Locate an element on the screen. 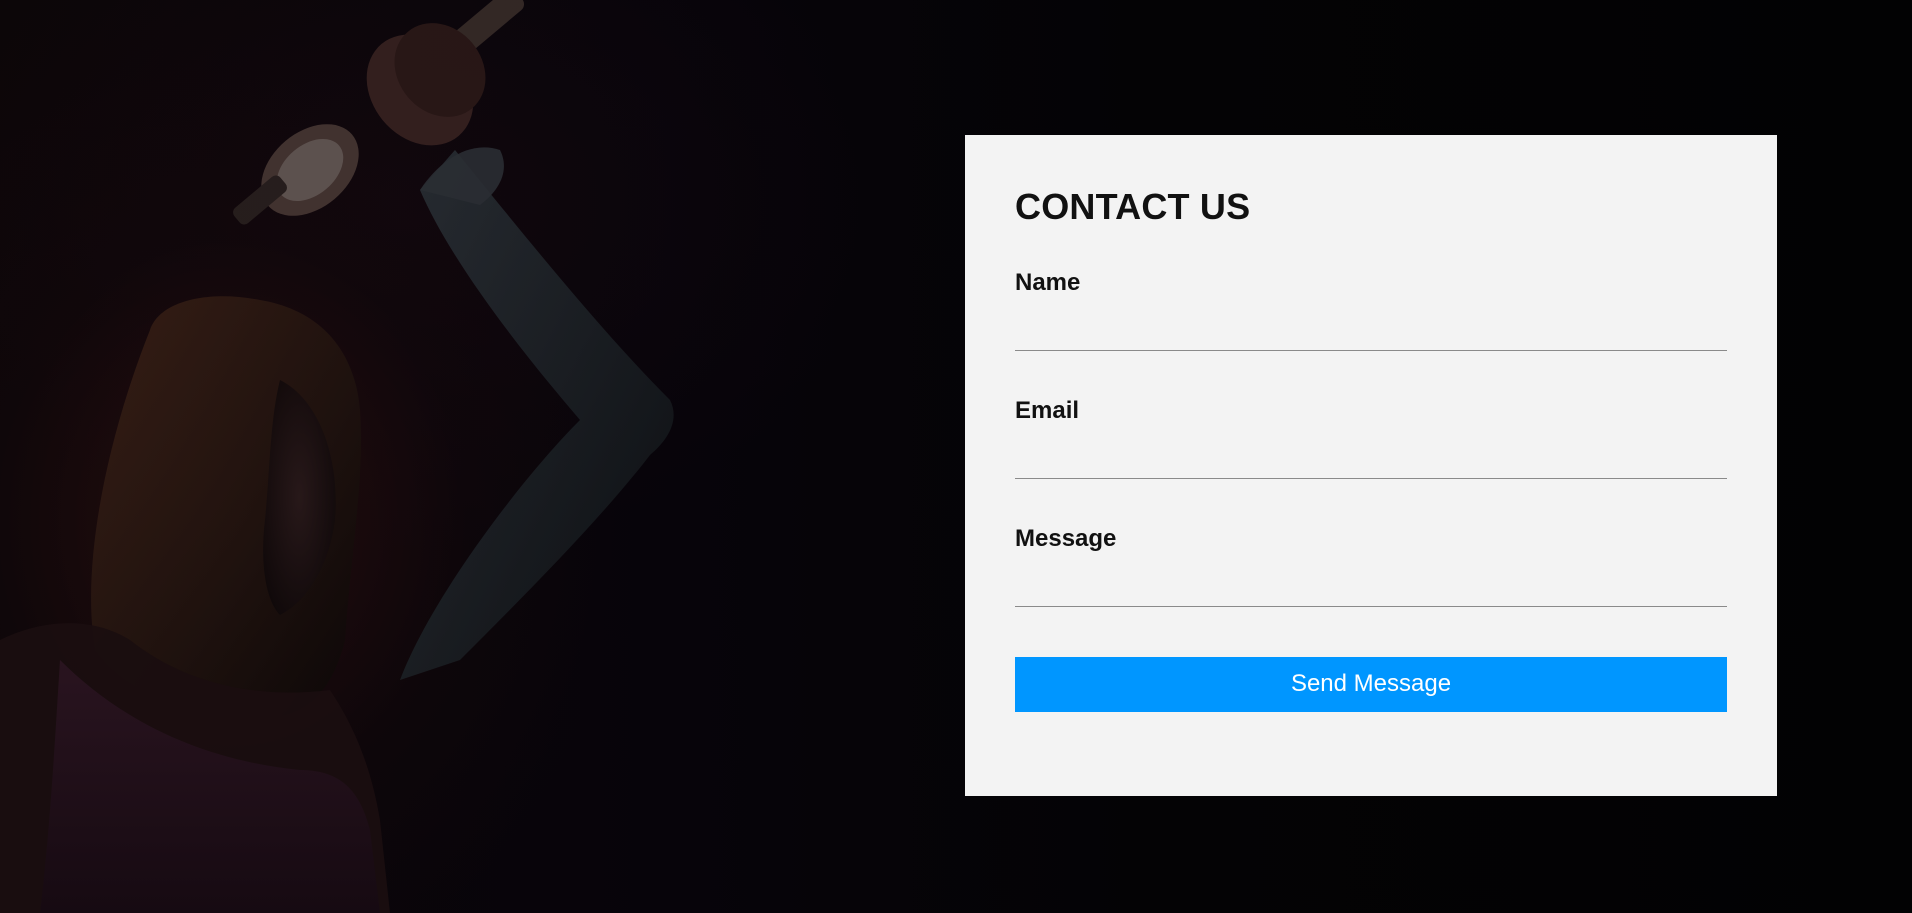 Image resolution: width=1912 pixels, height=913 pixels. name-field-group: Name is located at coordinates (1371, 309).